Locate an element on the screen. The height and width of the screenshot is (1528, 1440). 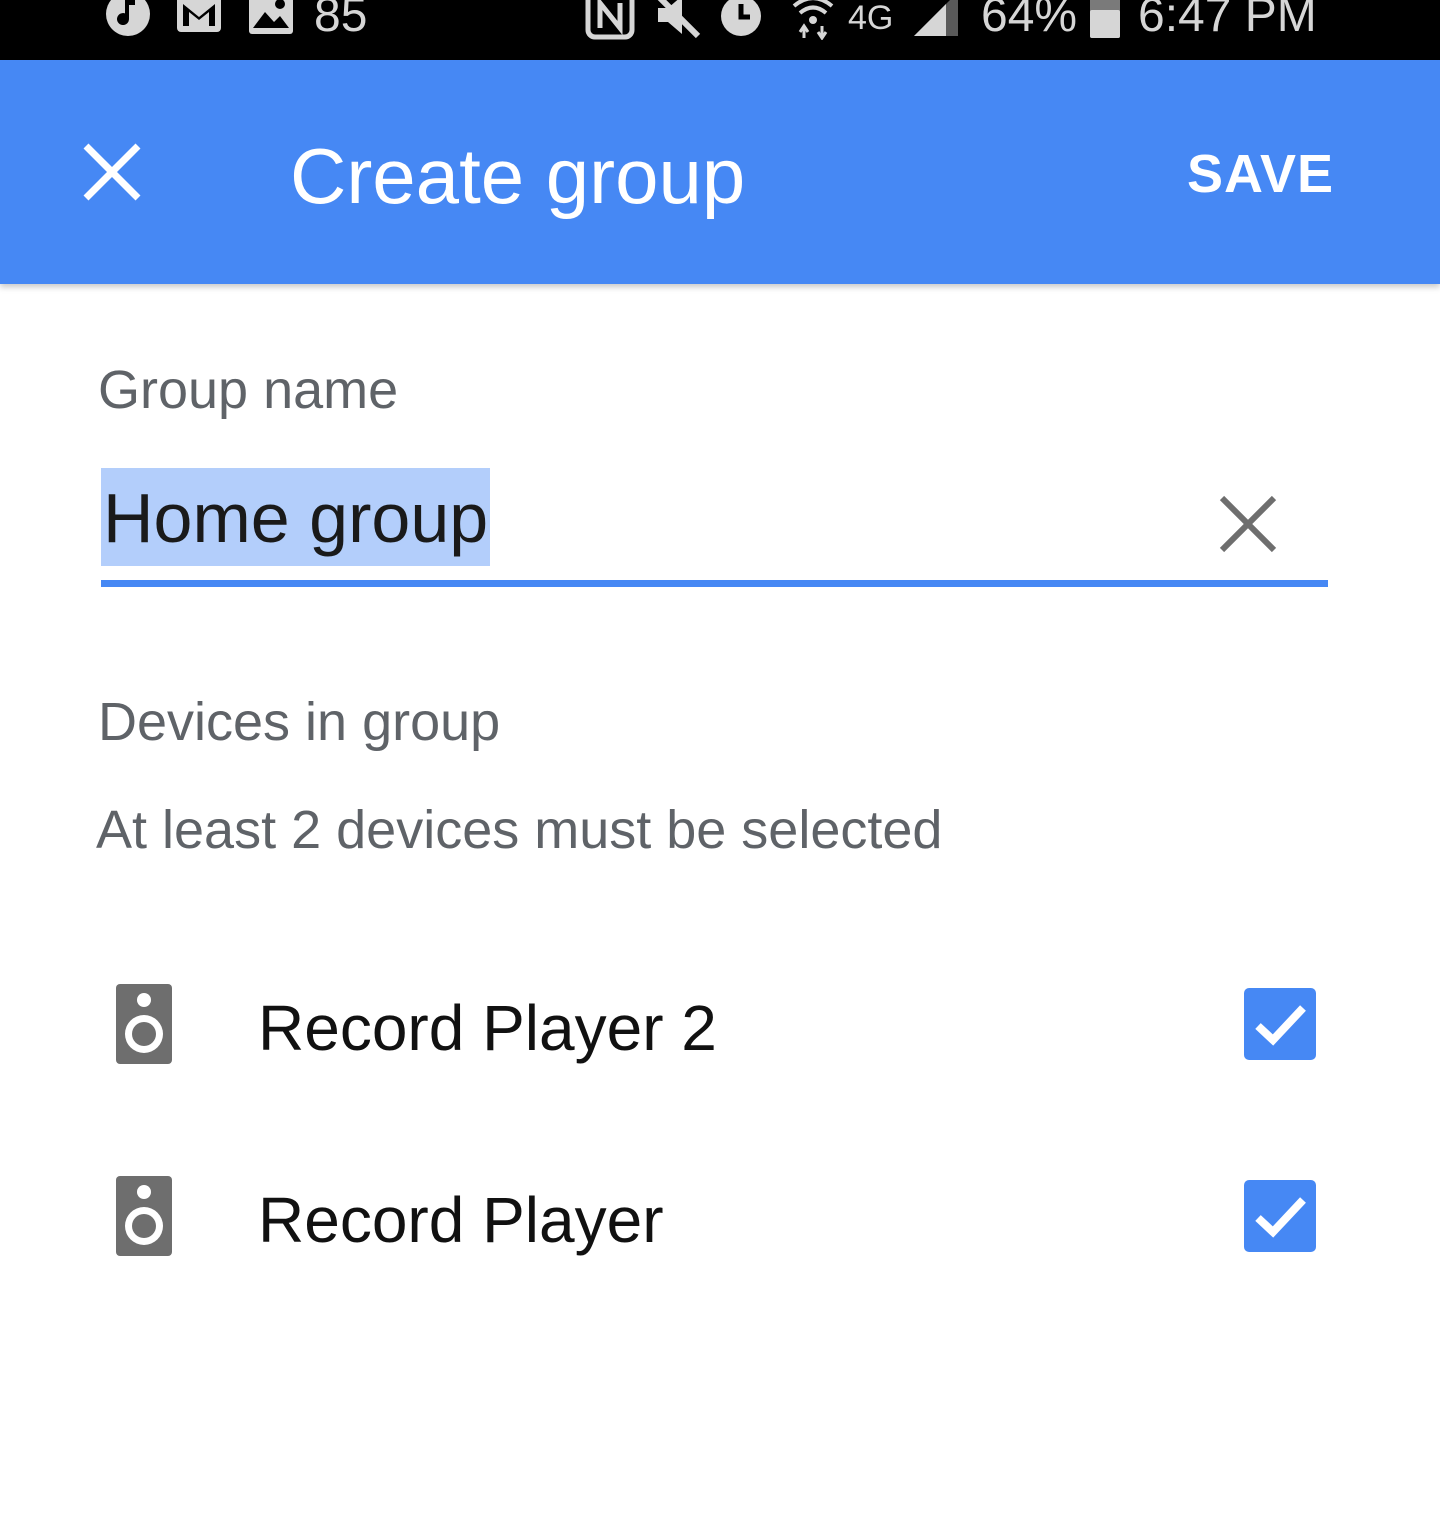
battery-icon is located at coordinates (1105, 19).